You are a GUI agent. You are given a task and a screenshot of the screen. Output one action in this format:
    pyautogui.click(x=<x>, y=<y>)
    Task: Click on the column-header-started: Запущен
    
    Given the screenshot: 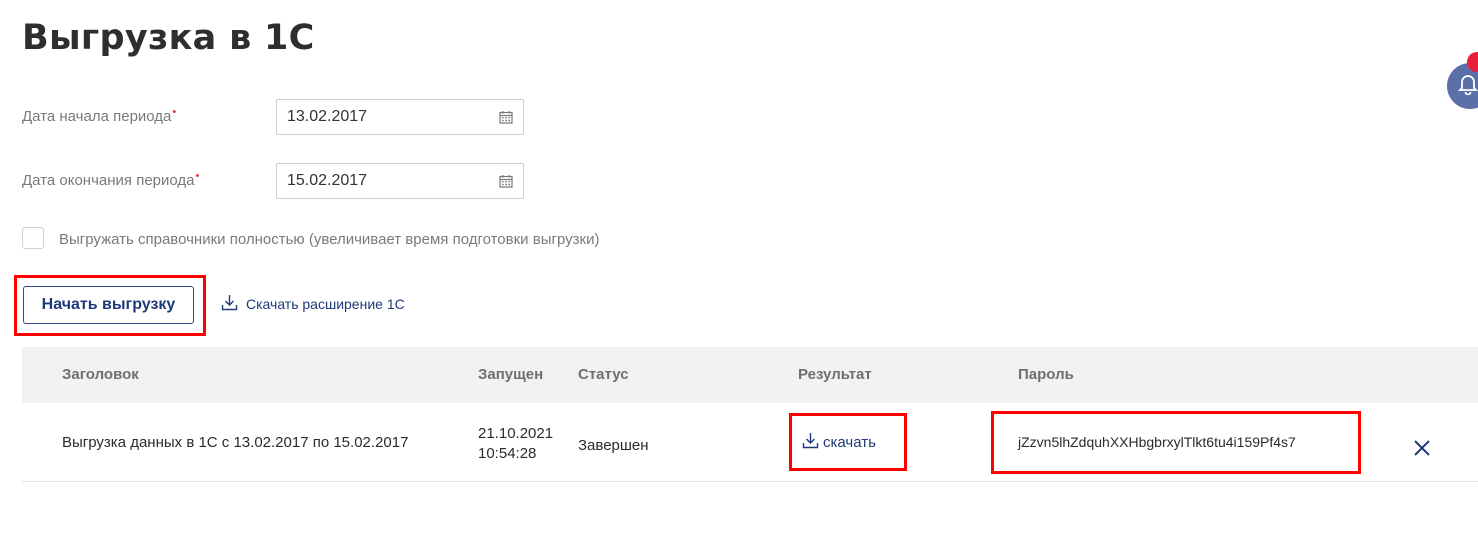 What is the action you would take?
    pyautogui.click(x=511, y=374)
    